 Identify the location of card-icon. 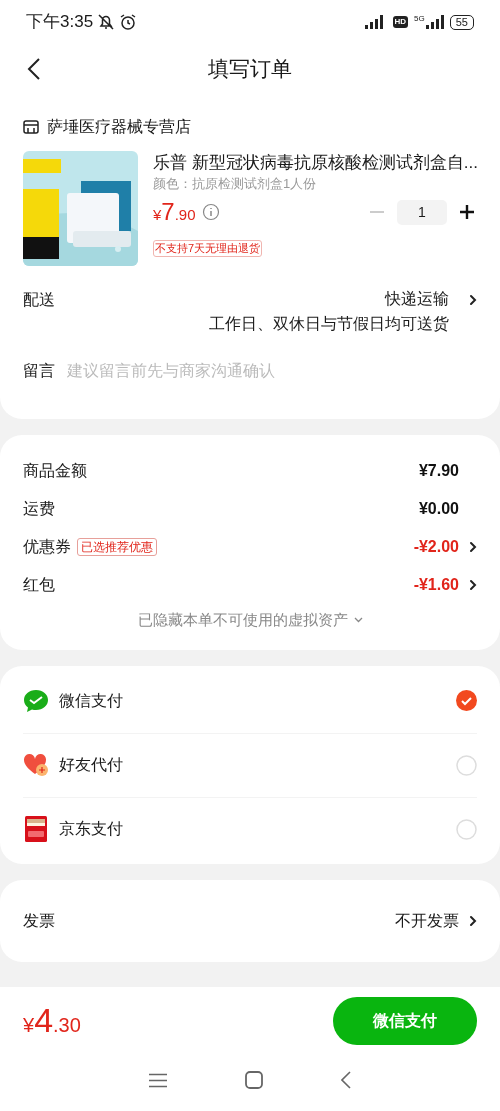
(36, 829).